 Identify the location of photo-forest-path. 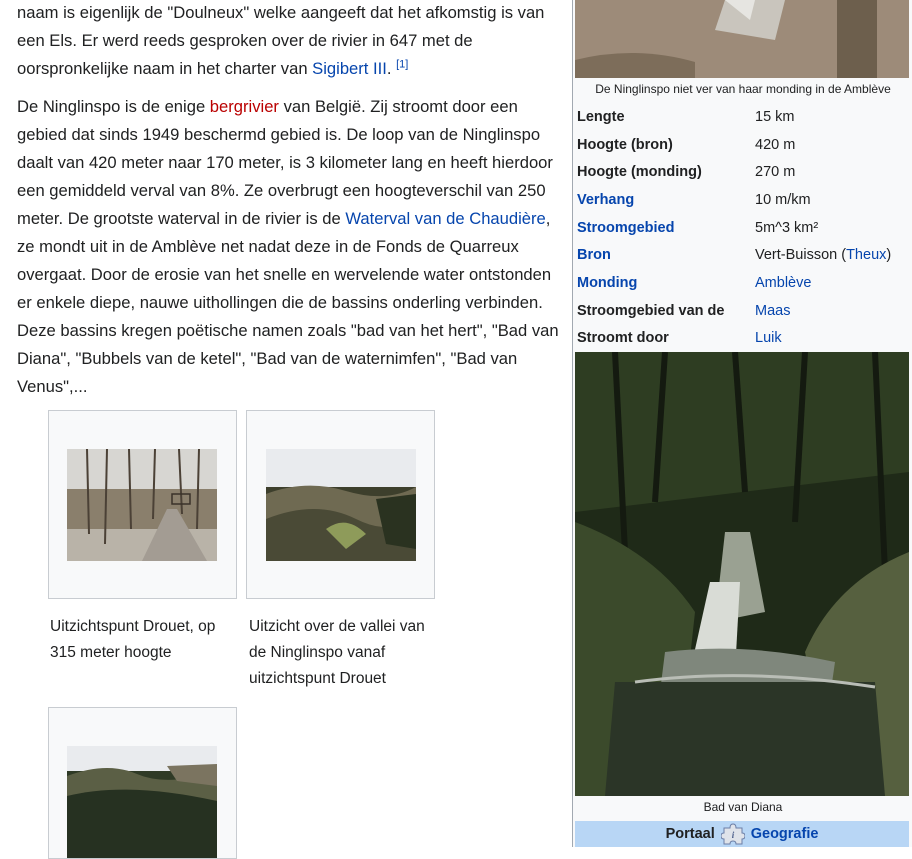
(142, 505).